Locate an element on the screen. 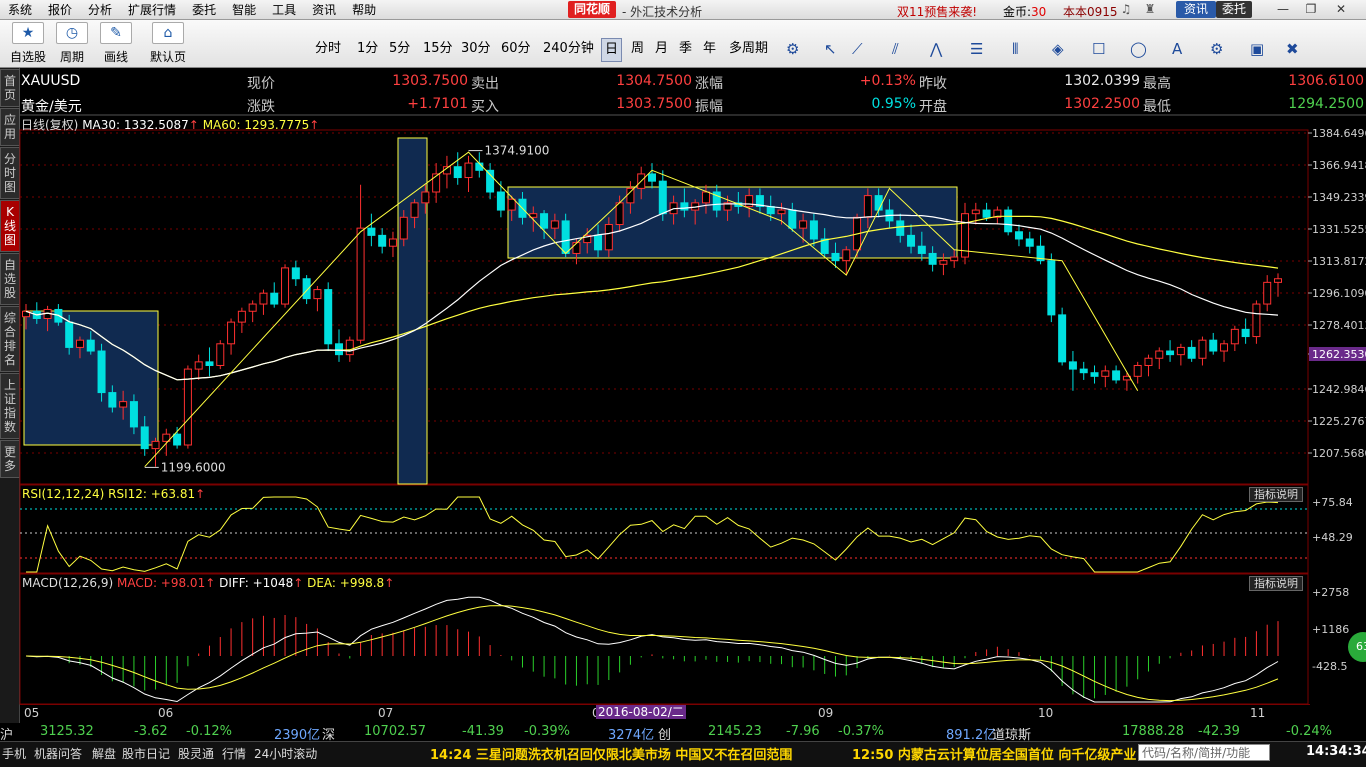 This screenshot has width=1366, height=767. clock: 14:34:34 is located at coordinates (1336, 751).